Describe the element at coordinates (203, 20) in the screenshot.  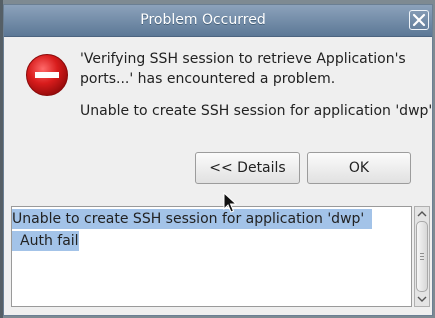
I see `dialog-title: Problem Occurred` at that location.